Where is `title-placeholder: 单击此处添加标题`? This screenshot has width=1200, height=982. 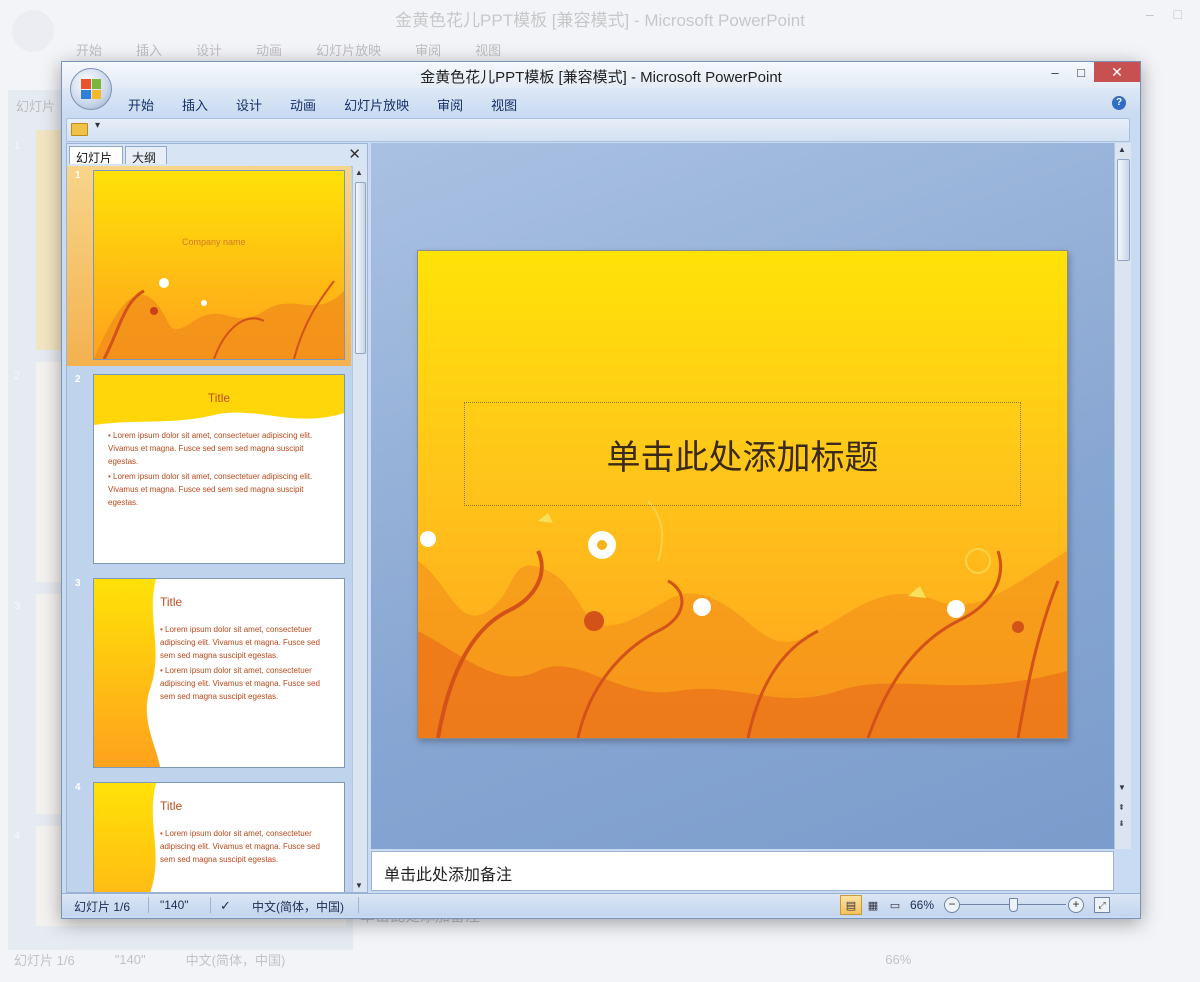 title-placeholder: 单击此处添加标题 is located at coordinates (742, 454).